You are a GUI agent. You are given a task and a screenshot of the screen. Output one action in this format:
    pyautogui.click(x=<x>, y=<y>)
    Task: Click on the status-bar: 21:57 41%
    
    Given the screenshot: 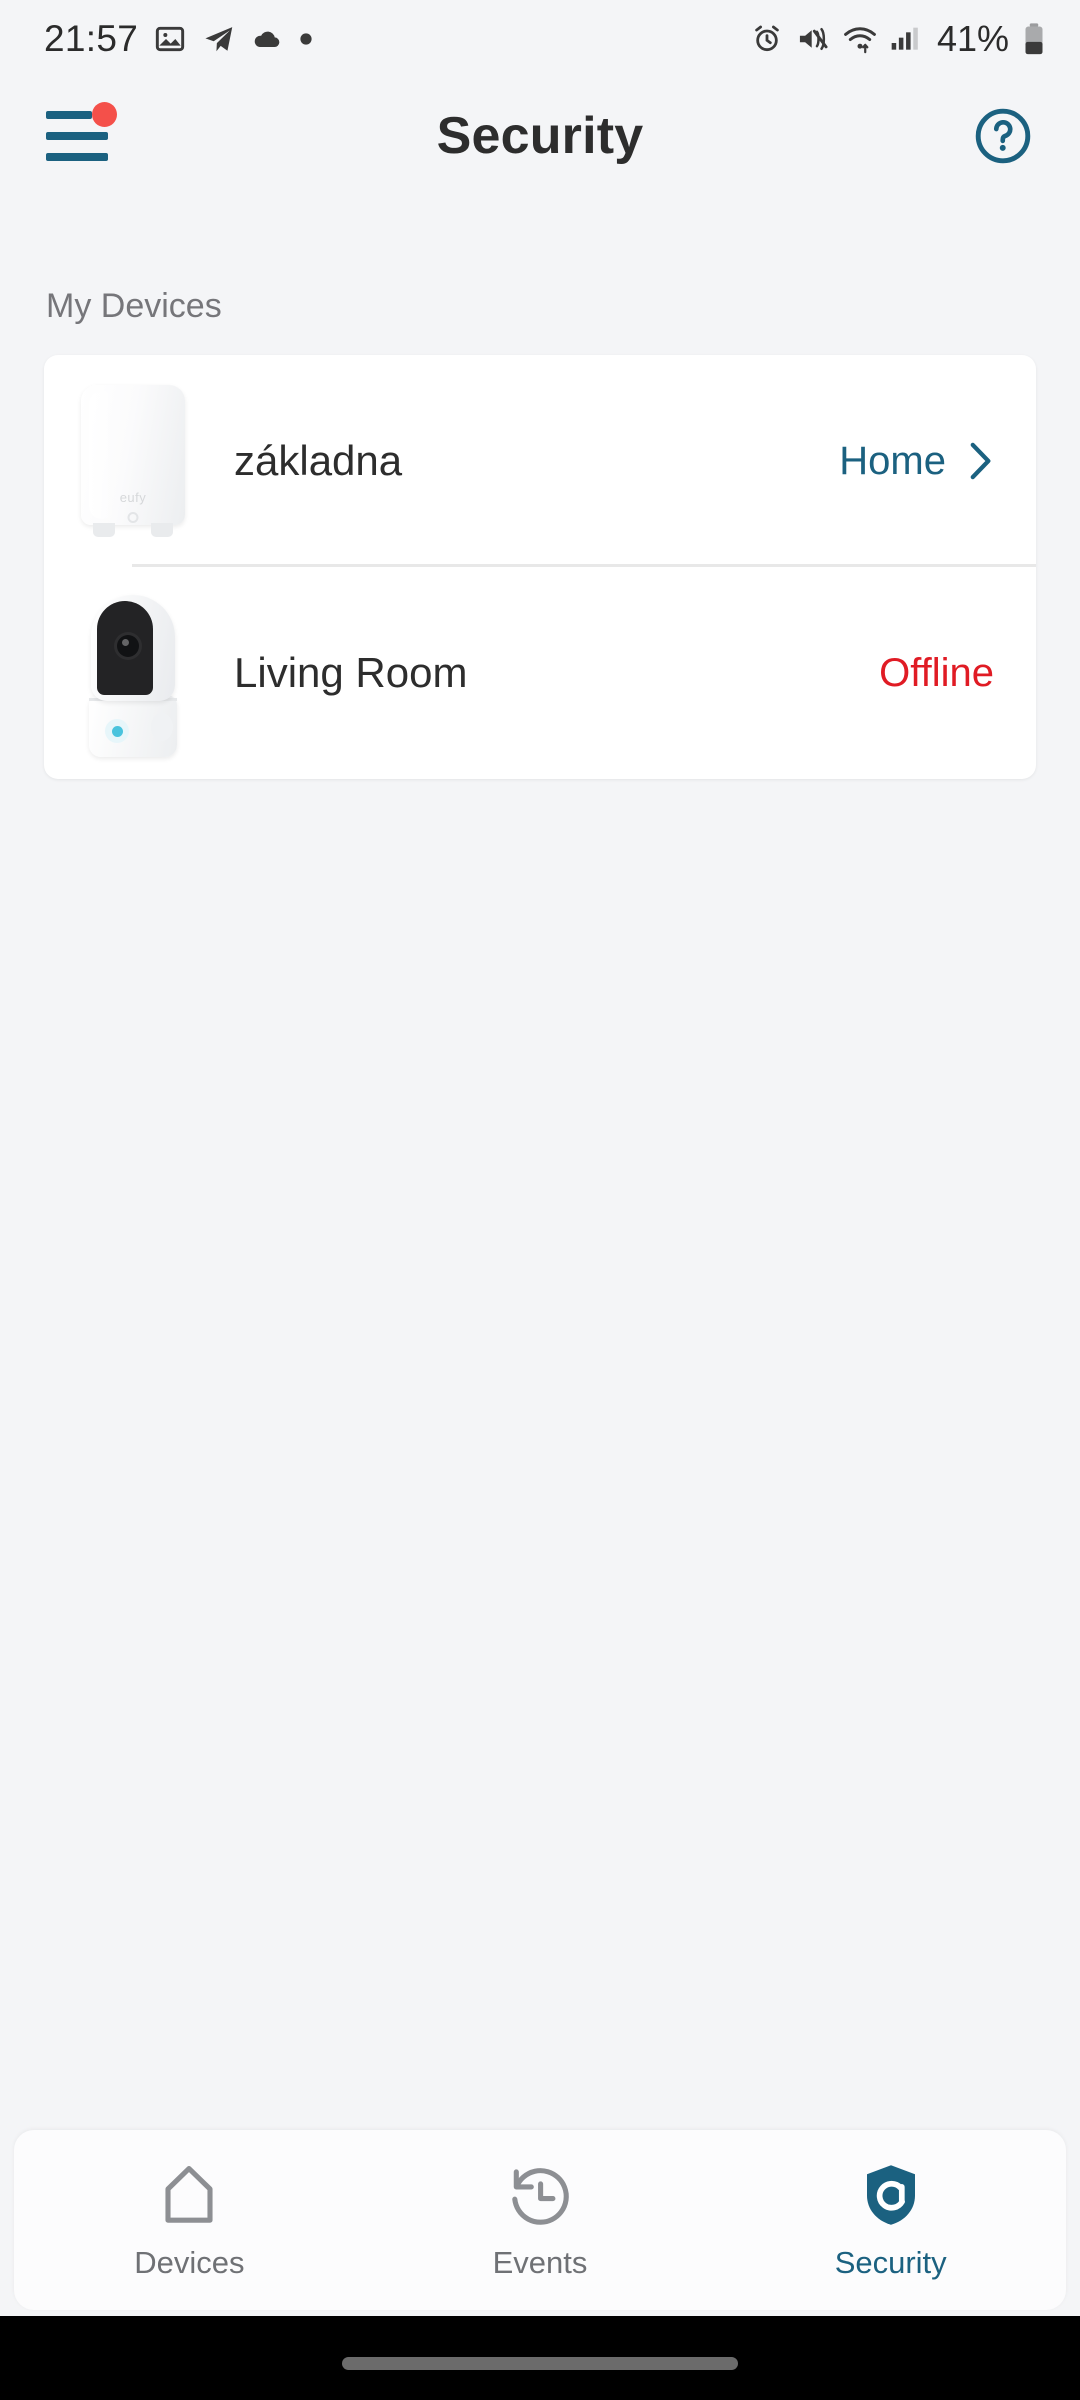 What is the action you would take?
    pyautogui.click(x=540, y=39)
    